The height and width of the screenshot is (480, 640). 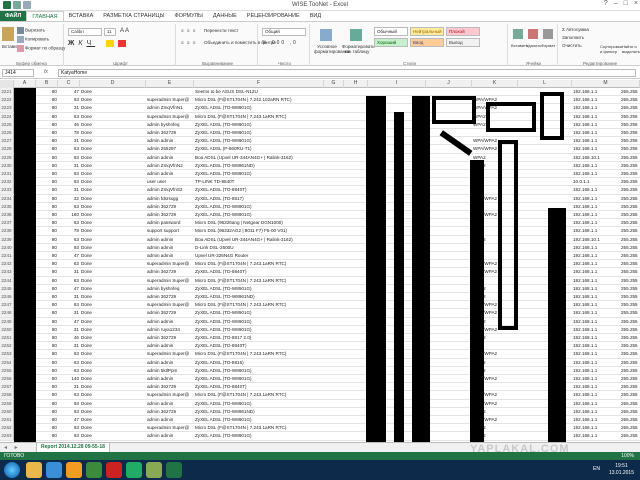 What do you see at coordinates (7, 346) in the screenshot?
I see `row-number: 2252` at bounding box center [7, 346].